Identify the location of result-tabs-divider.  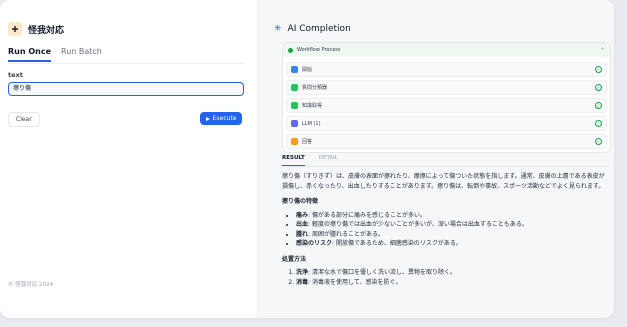
(445, 166).